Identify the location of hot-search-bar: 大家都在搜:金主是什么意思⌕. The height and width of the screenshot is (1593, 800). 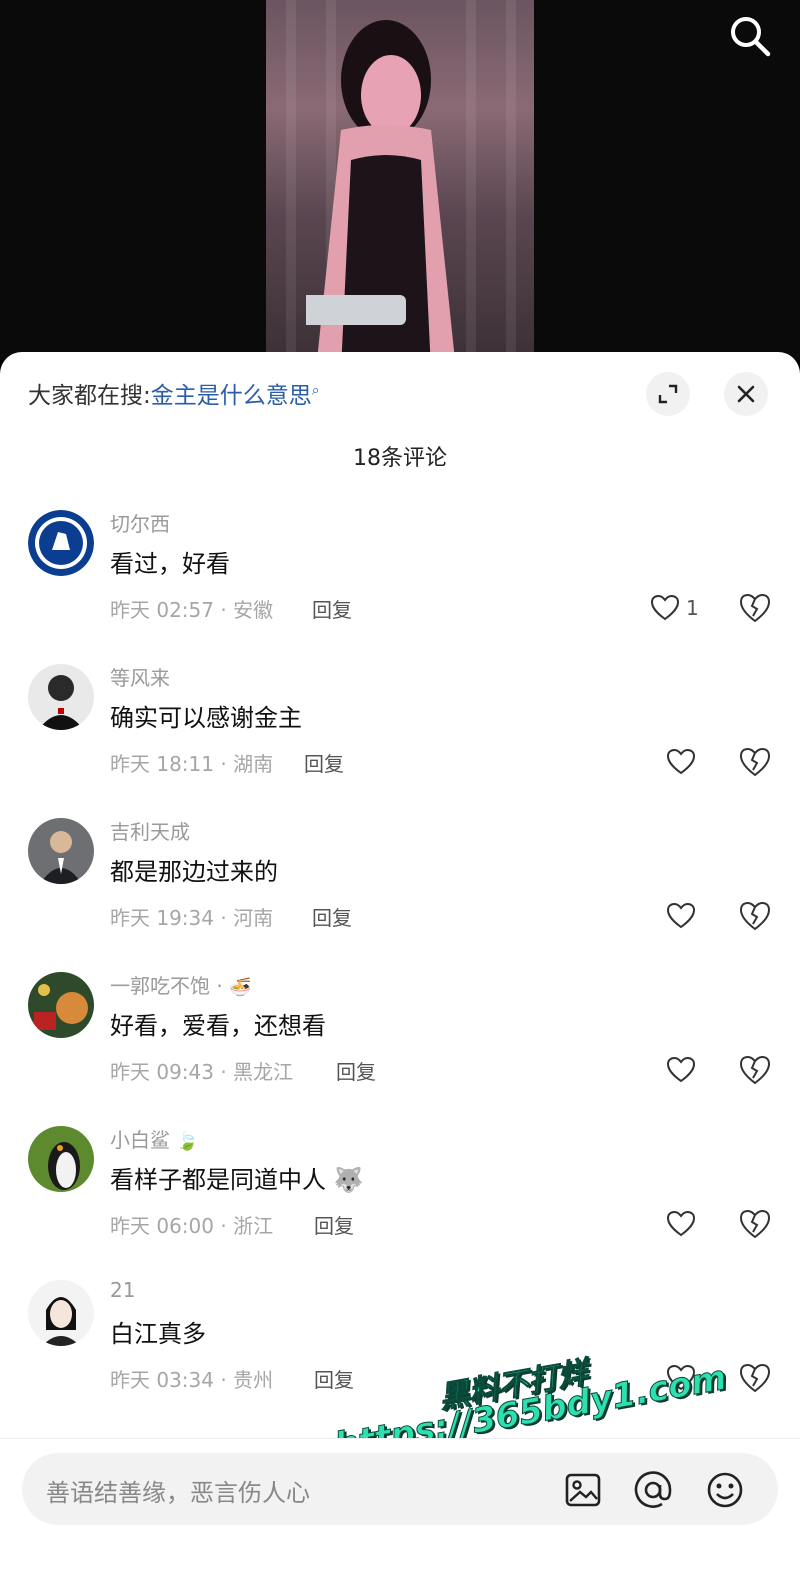
(174, 393).